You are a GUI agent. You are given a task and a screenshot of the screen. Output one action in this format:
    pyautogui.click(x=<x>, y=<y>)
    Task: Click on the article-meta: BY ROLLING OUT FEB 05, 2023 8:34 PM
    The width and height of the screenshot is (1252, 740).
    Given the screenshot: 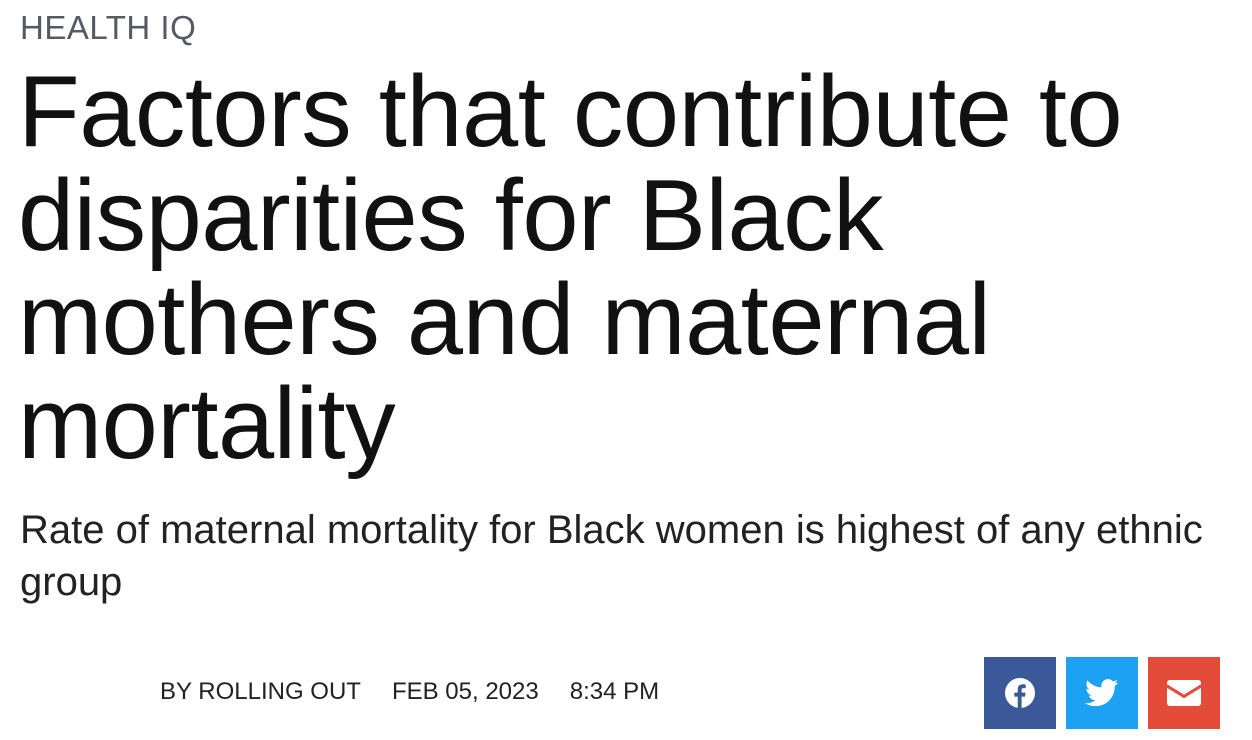 What is the action you would take?
    pyautogui.click(x=425, y=692)
    